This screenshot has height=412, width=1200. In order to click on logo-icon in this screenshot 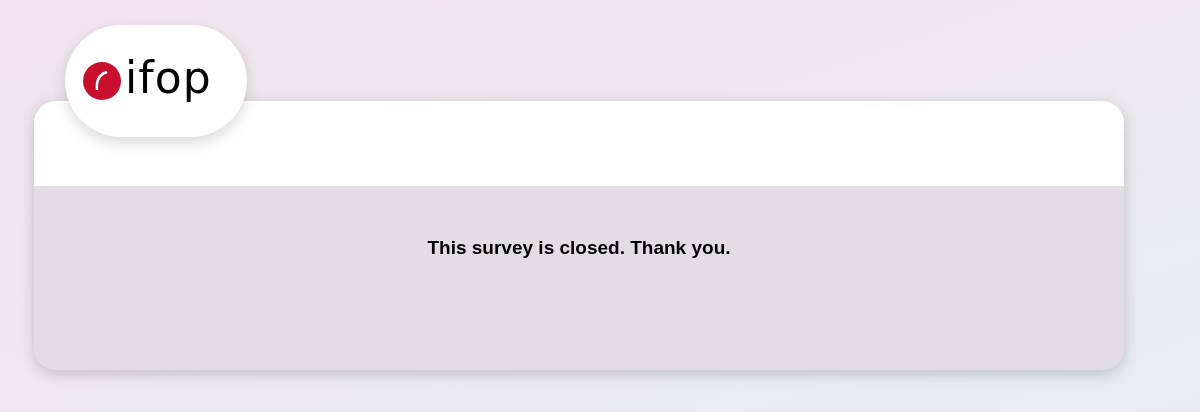, I will do `click(102, 81)`.